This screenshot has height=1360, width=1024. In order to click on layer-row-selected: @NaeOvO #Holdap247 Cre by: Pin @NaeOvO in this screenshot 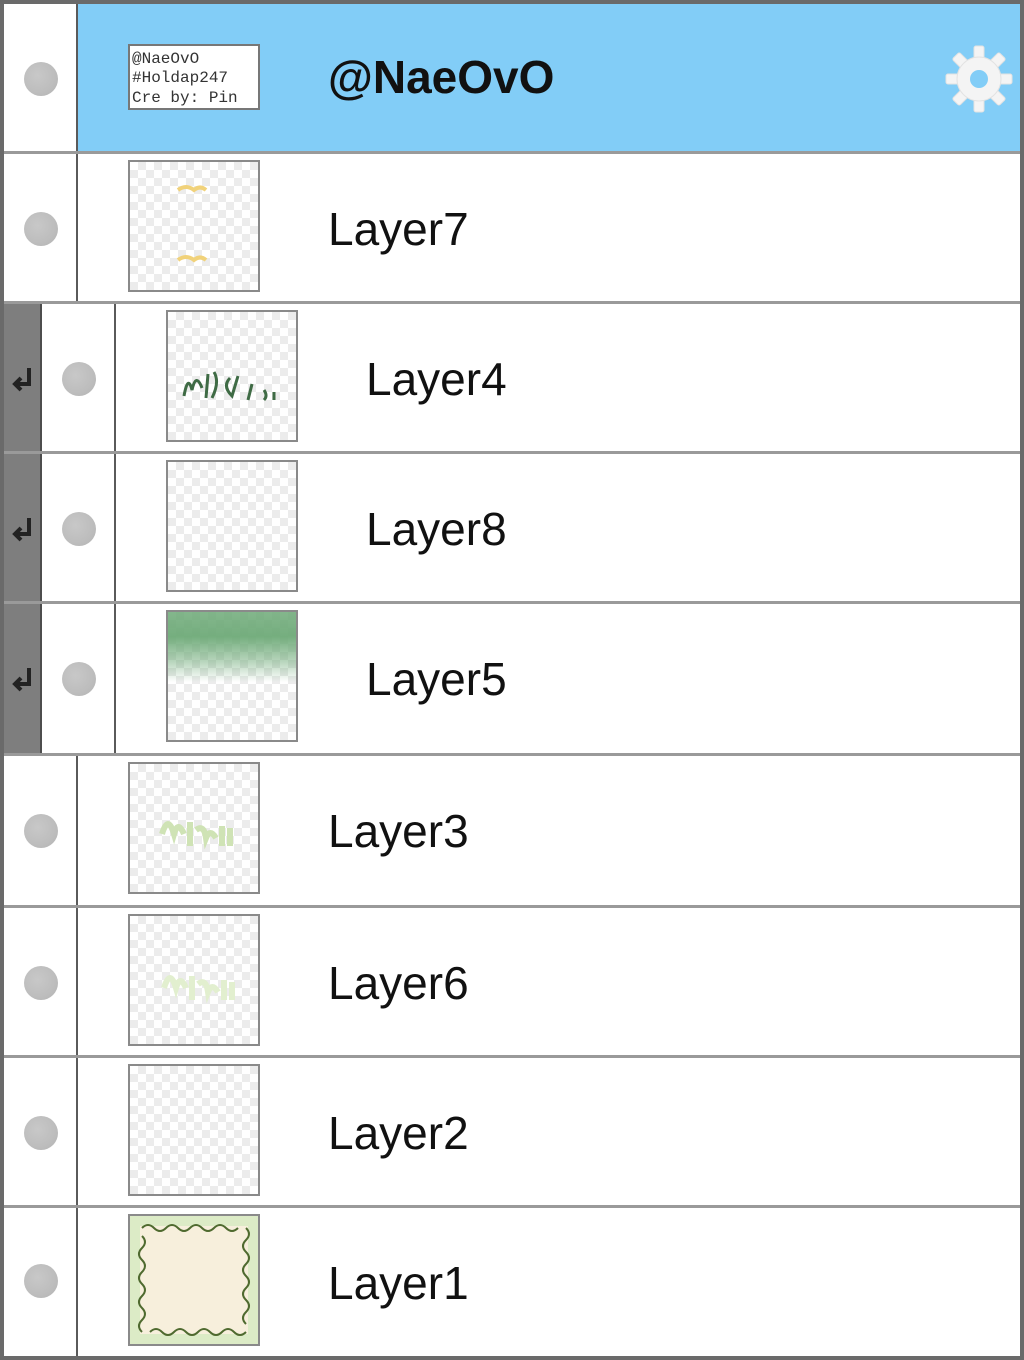, I will do `click(512, 79)`.